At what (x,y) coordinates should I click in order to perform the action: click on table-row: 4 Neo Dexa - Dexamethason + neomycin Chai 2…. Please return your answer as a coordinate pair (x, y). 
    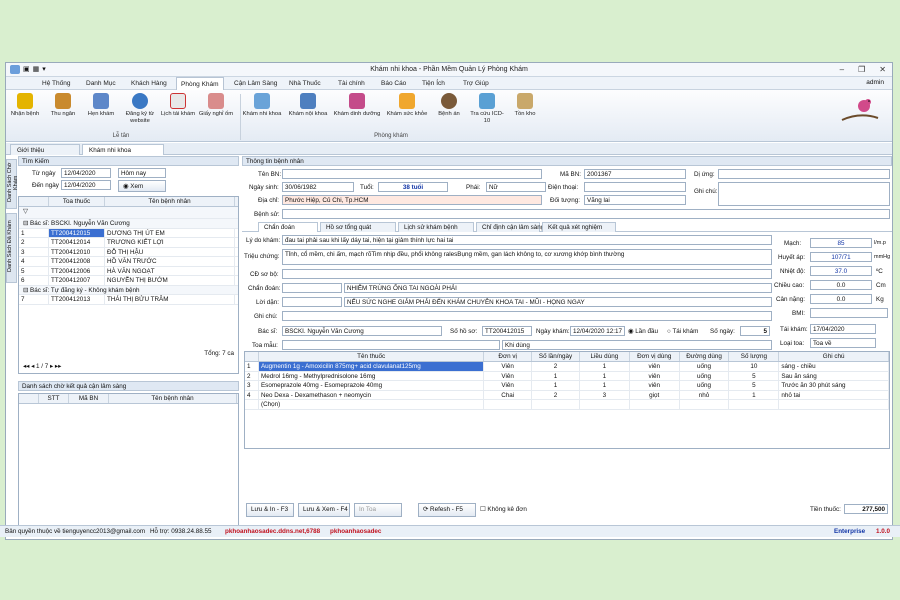
    Looking at the image, I should click on (567, 395).